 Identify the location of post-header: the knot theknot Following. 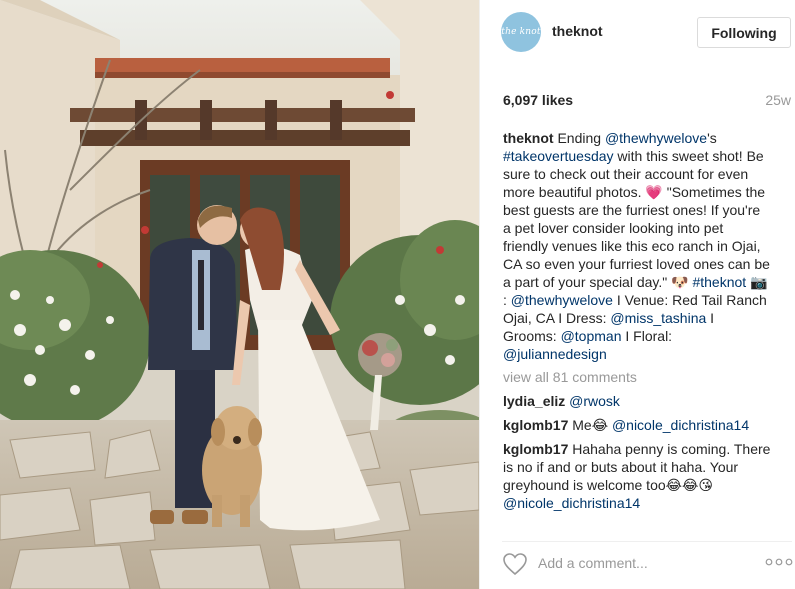
(637, 33).